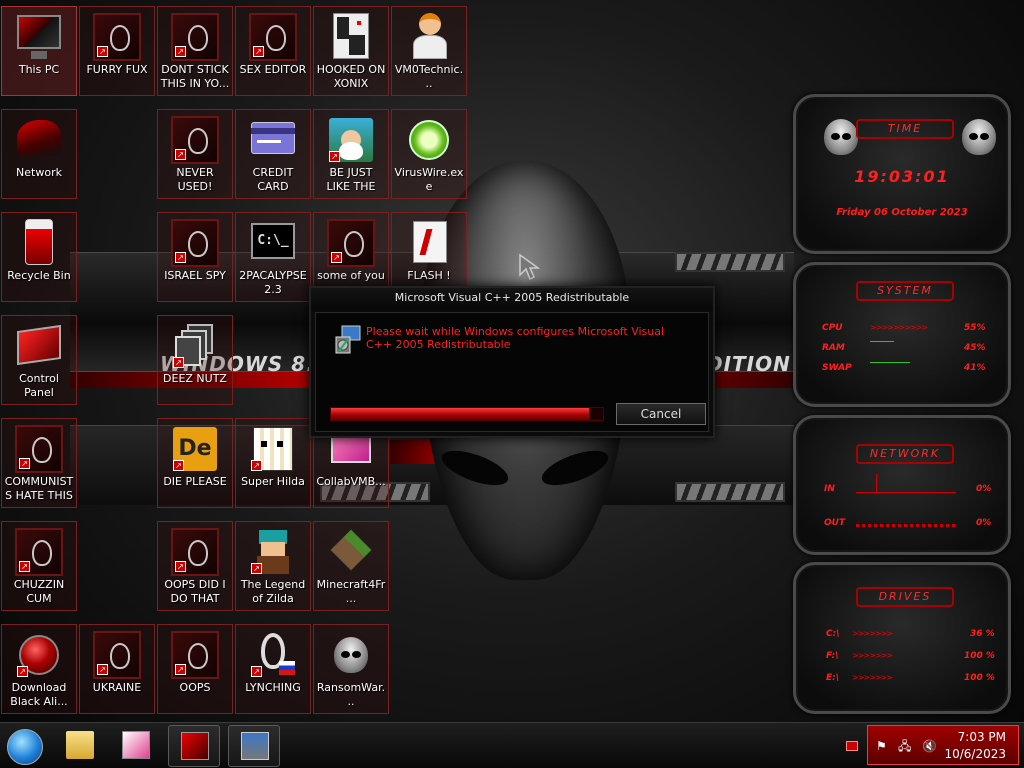  I want to click on time-gadget: TIME 19:03:01 Friday 06 October 2023, so click(902, 174).